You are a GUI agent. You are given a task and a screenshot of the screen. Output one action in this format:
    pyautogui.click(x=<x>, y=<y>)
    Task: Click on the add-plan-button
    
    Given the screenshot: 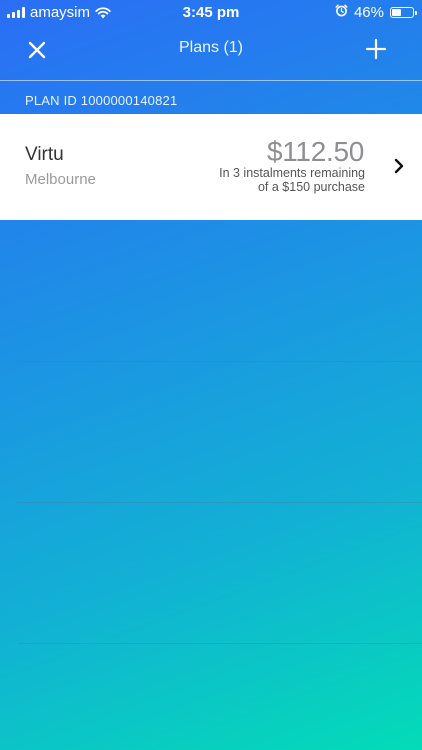 What is the action you would take?
    pyautogui.click(x=376, y=49)
    